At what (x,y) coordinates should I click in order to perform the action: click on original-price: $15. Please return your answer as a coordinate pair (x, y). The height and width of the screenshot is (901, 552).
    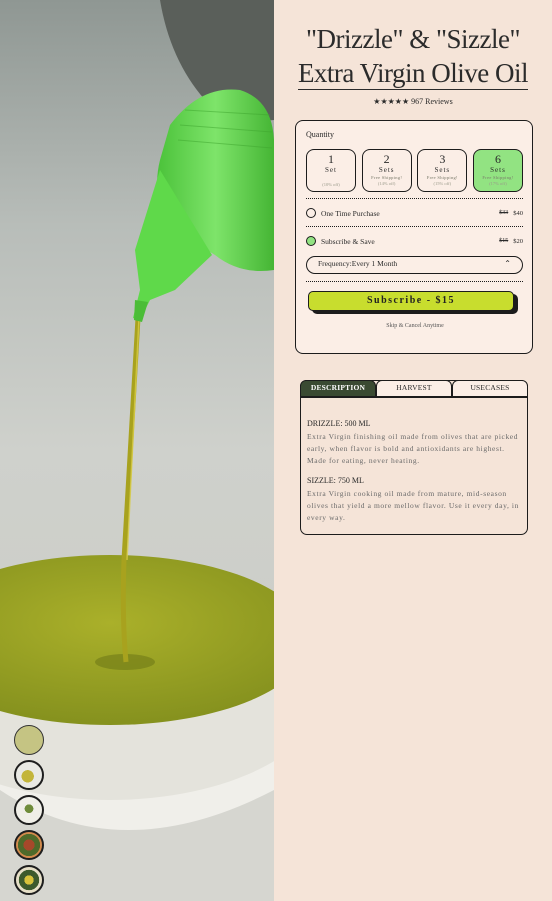
    Looking at the image, I should click on (504, 241).